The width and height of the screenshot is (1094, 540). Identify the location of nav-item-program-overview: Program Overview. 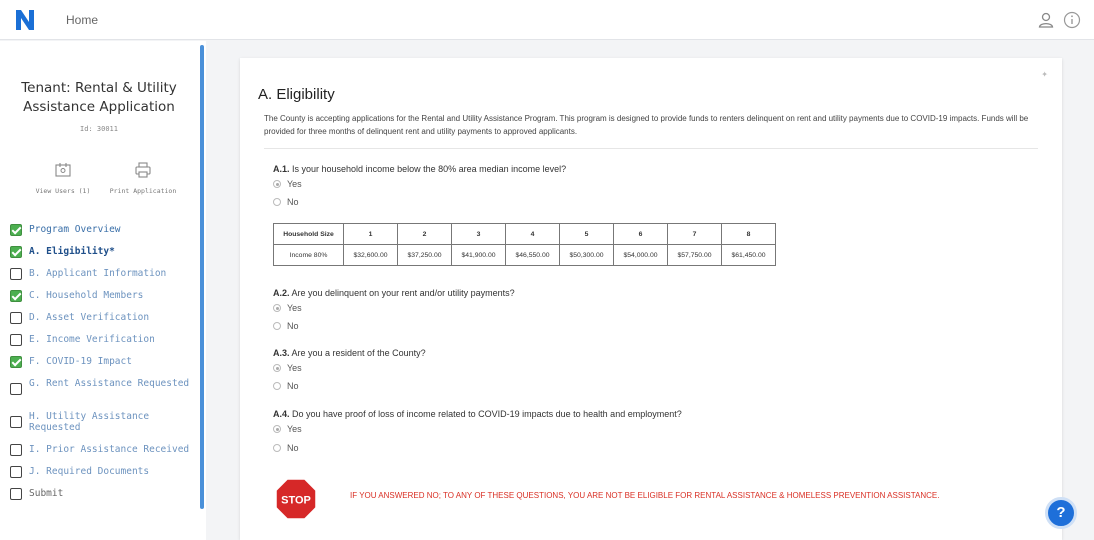
(103, 235).